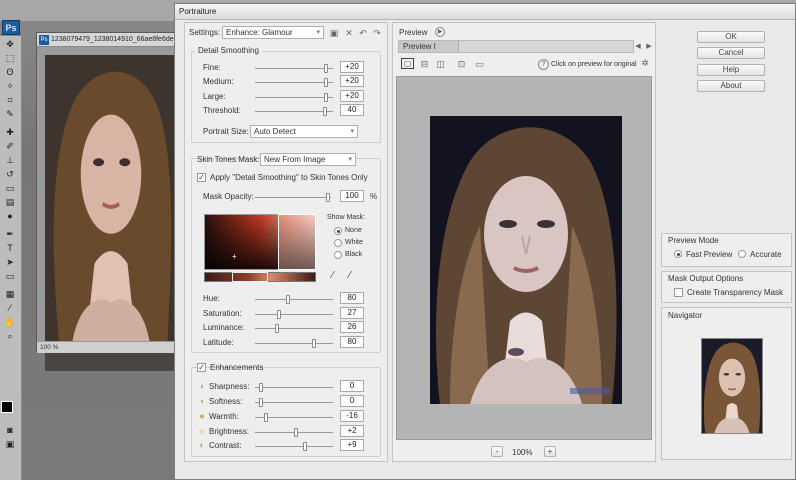 The height and width of the screenshot is (480, 796). Describe the element at coordinates (424, 64) in the screenshot. I see `split-horizontal-icon: ⊟` at that location.